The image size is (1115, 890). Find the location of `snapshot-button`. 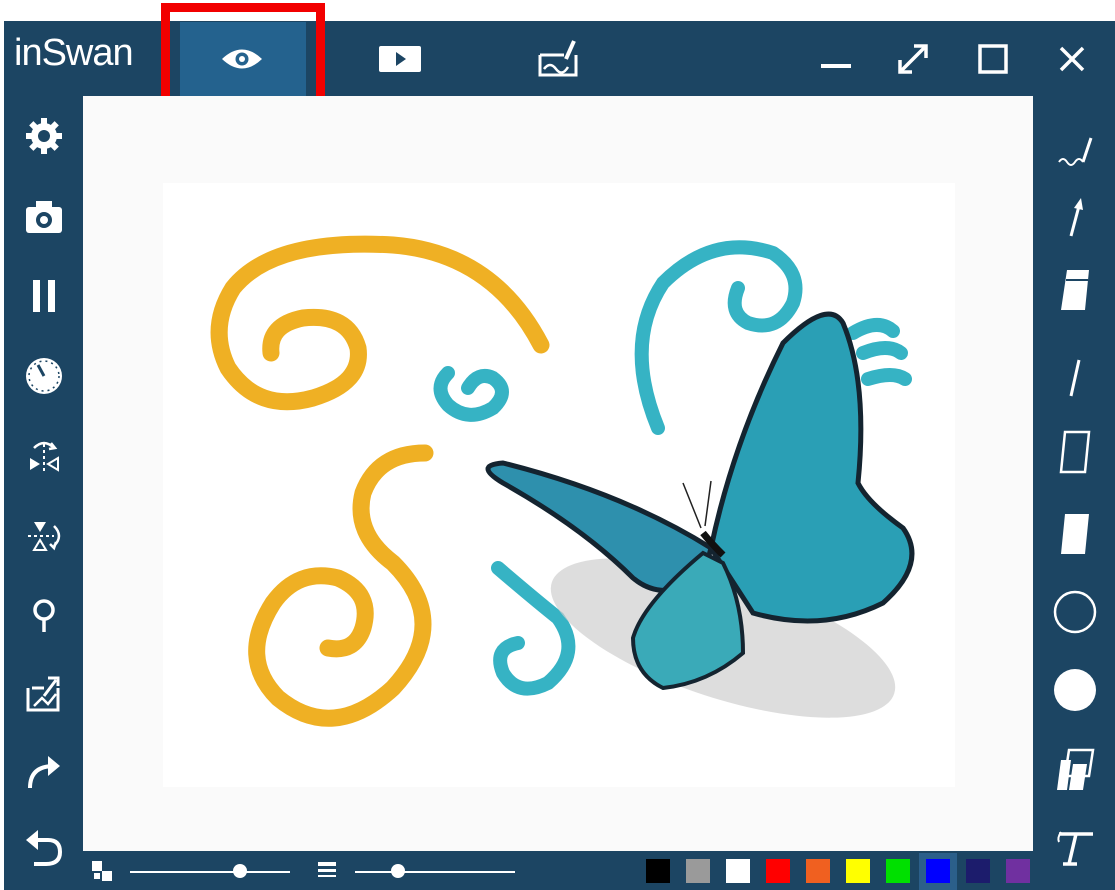

snapshot-button is located at coordinates (44, 216).